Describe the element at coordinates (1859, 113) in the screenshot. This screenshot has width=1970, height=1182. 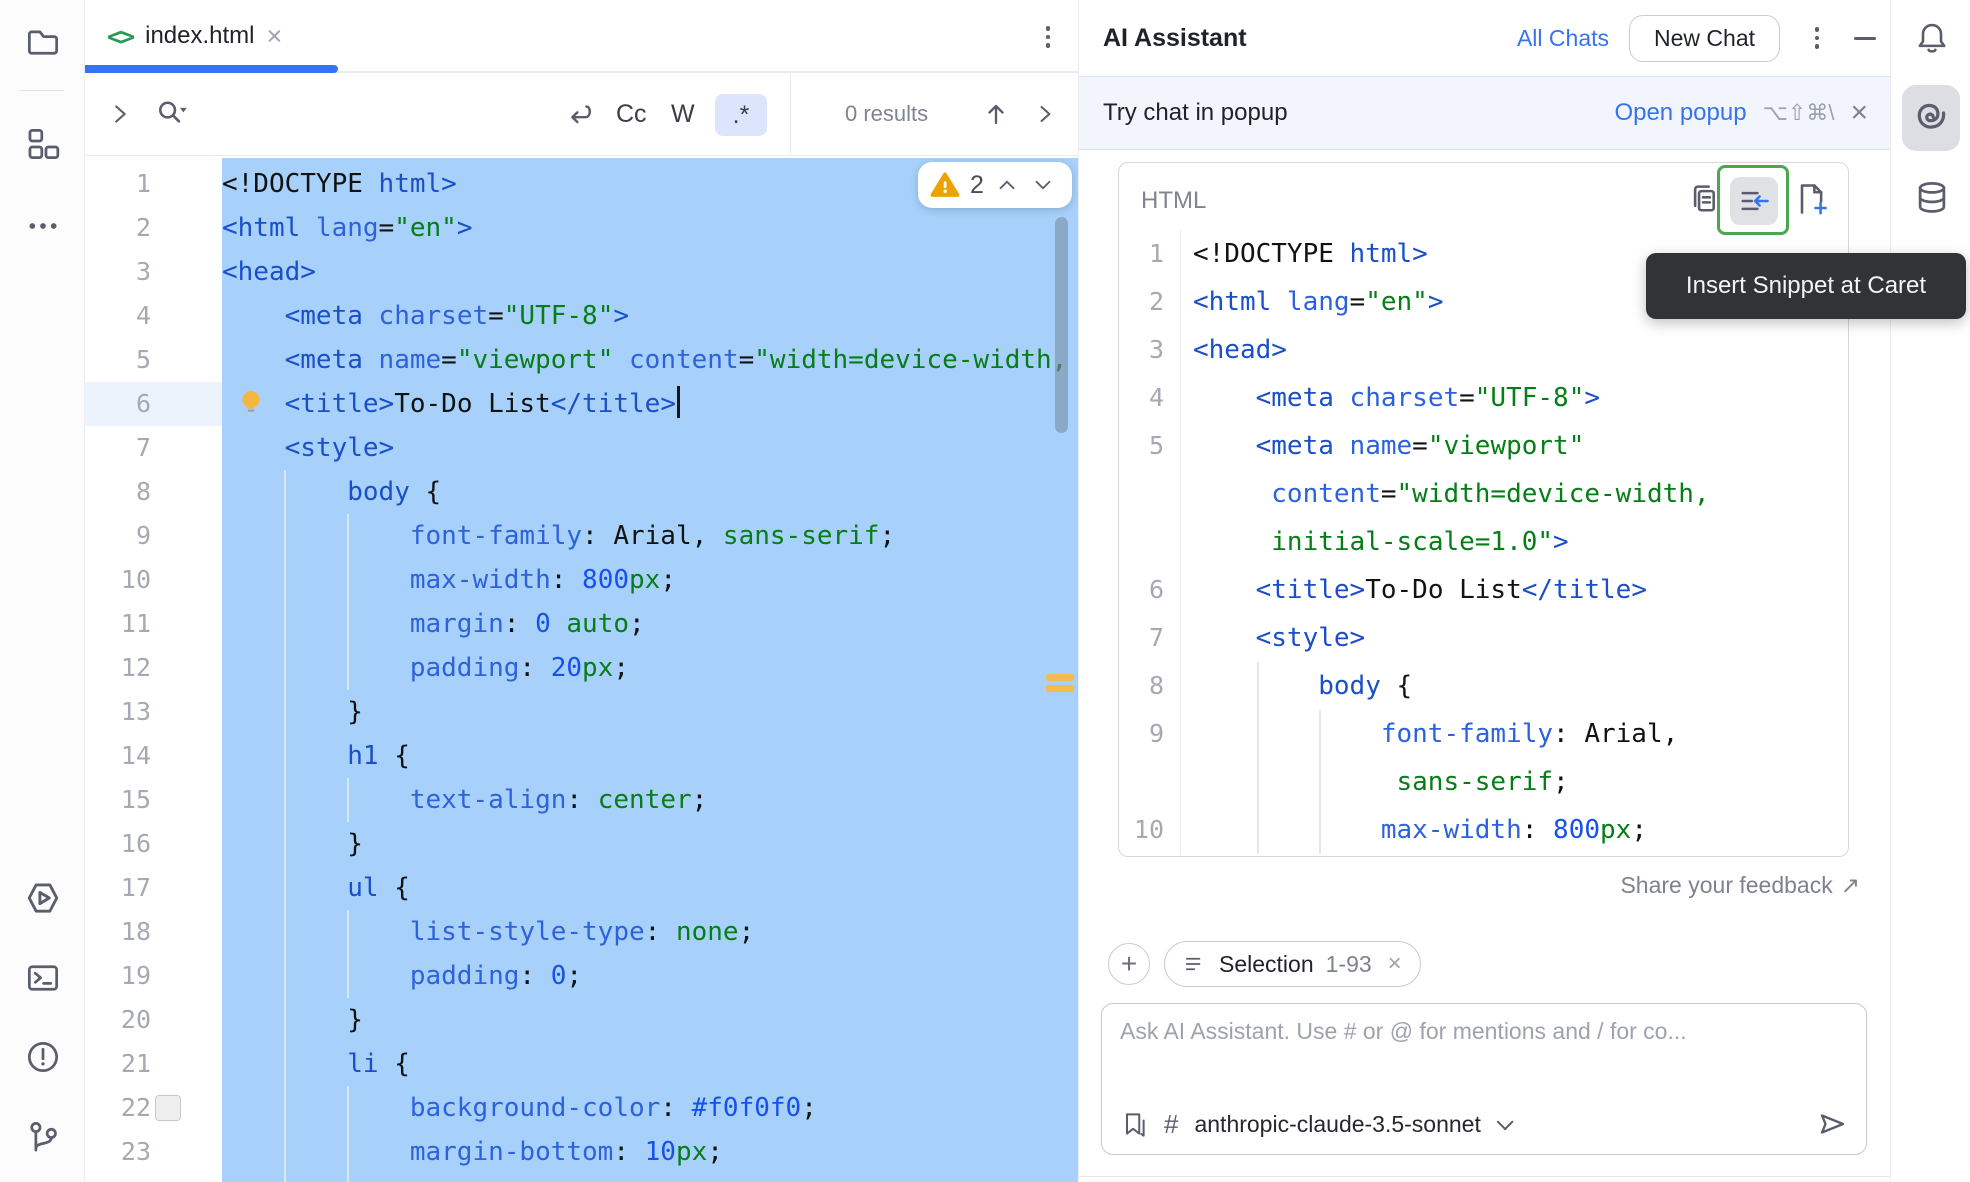
I see `banner-close-icon: ×` at that location.